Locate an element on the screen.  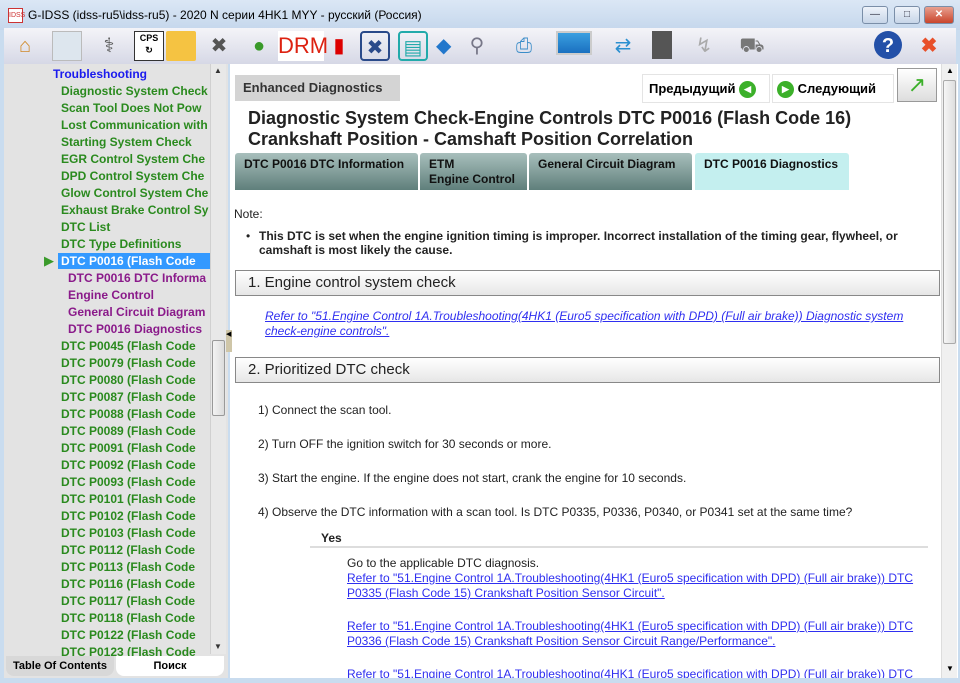
toc-scrollbar: ▲ ▼ is located at coordinates (218, 359).